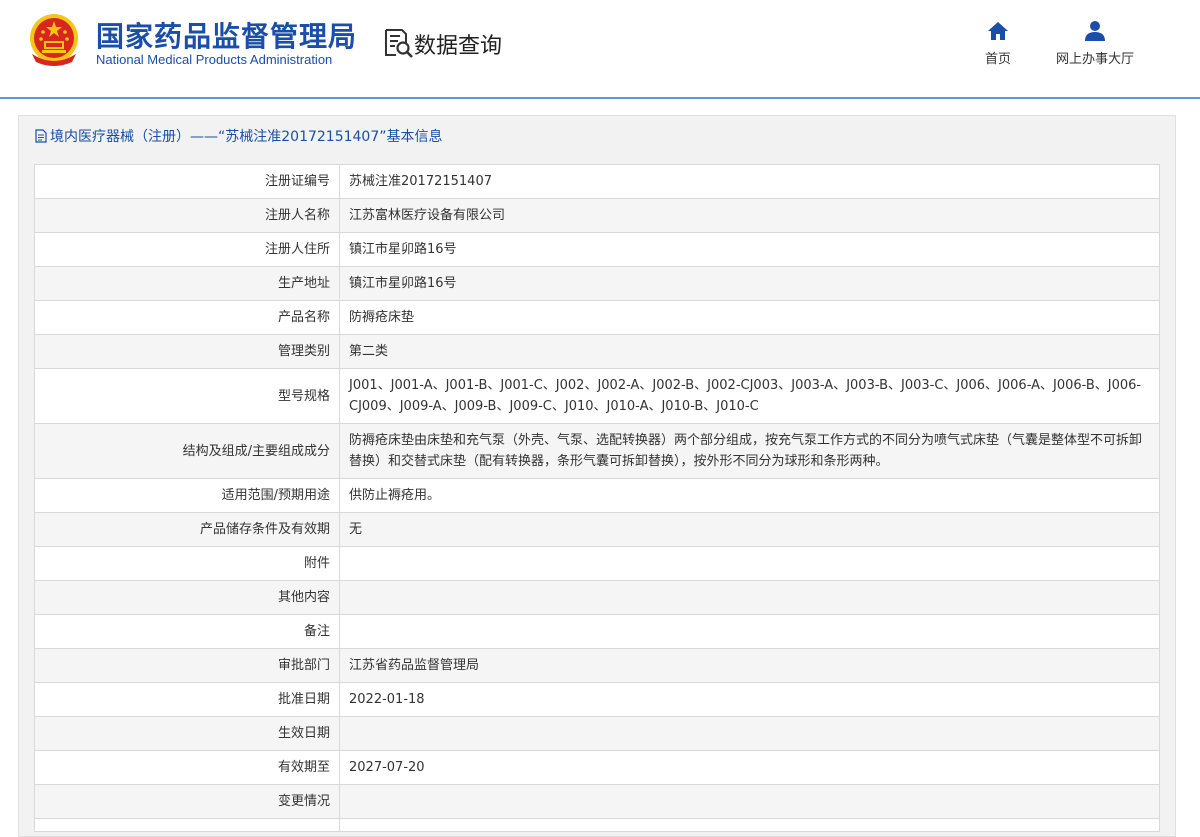  I want to click on table-row: 生产地址 镇江市星卯路16号, so click(597, 283).